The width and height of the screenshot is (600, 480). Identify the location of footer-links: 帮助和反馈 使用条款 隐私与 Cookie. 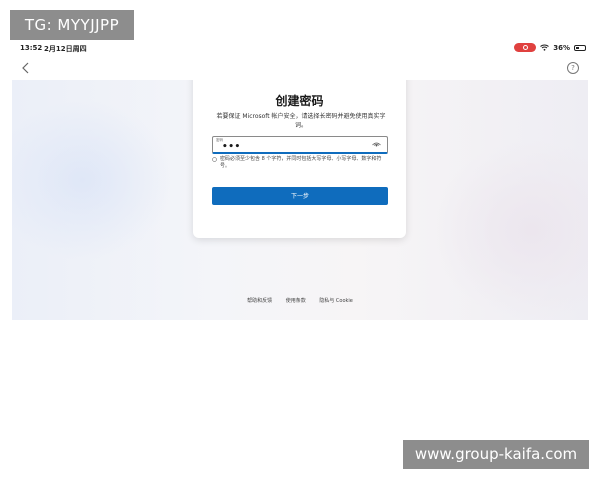
(300, 300).